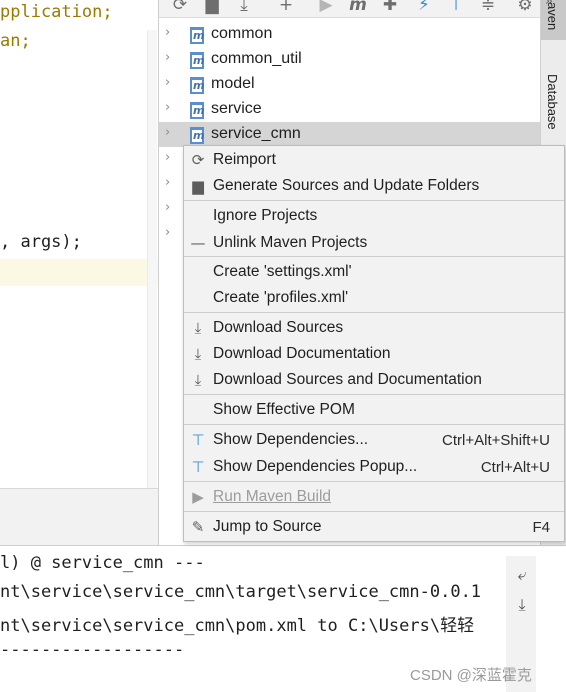 The height and width of the screenshot is (692, 566). I want to click on menu-item-show-effective-pom: Show Effective POM, so click(374, 410).